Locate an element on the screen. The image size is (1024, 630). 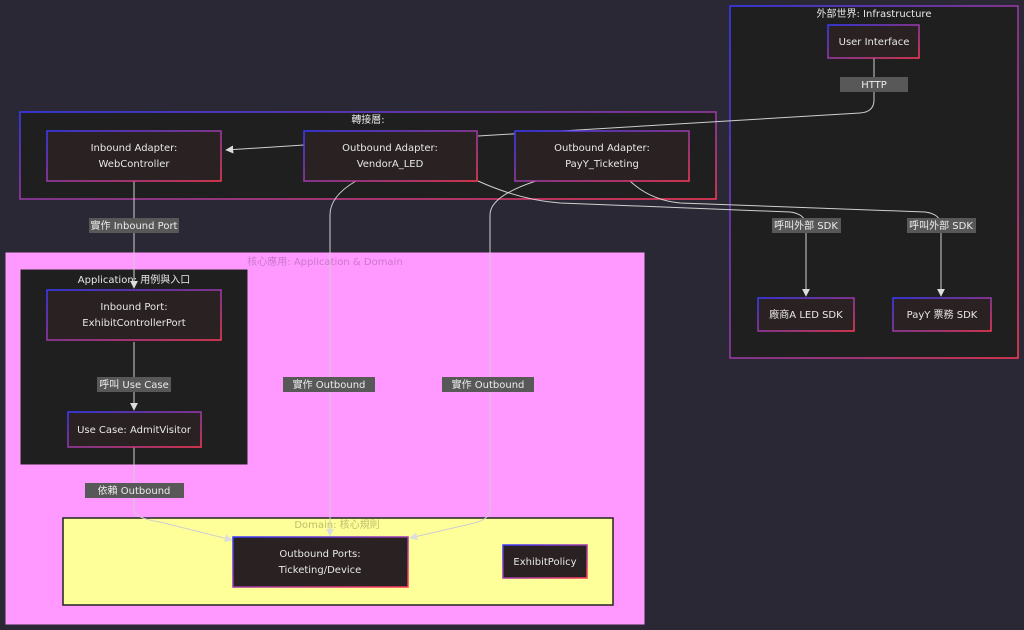
edge-label-implements-inbound: 實作 Inbound Port is located at coordinates (134, 225).